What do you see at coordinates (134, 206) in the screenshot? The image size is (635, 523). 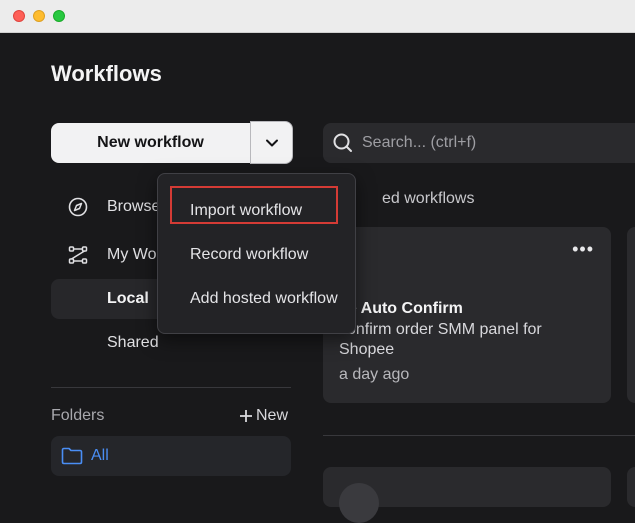 I see `sidebar-item-label: Browse` at bounding box center [134, 206].